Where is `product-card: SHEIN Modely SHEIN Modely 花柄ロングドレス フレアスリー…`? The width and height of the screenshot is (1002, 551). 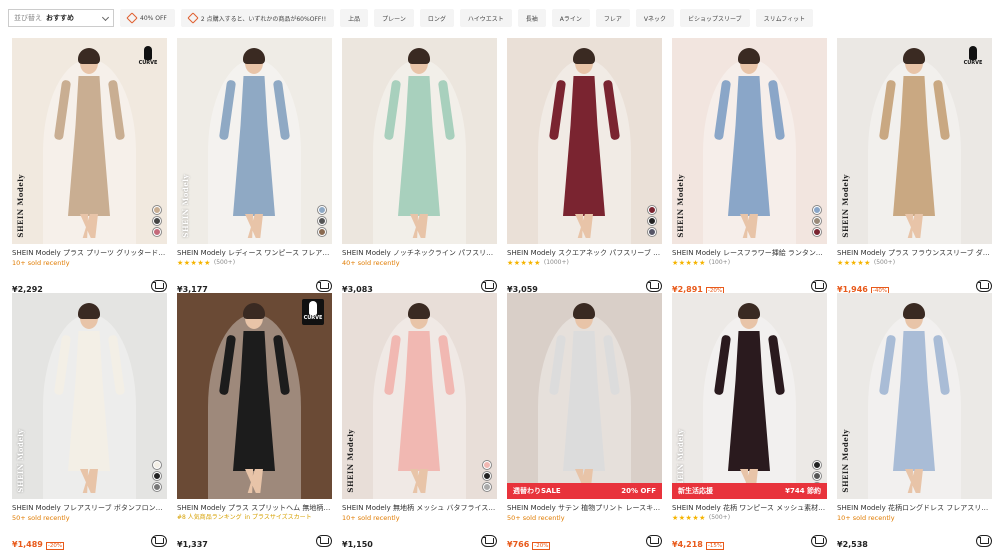 product-card: SHEIN Modely SHEIN Modely 花柄ロングドレス フレアスリー… is located at coordinates (914, 421).